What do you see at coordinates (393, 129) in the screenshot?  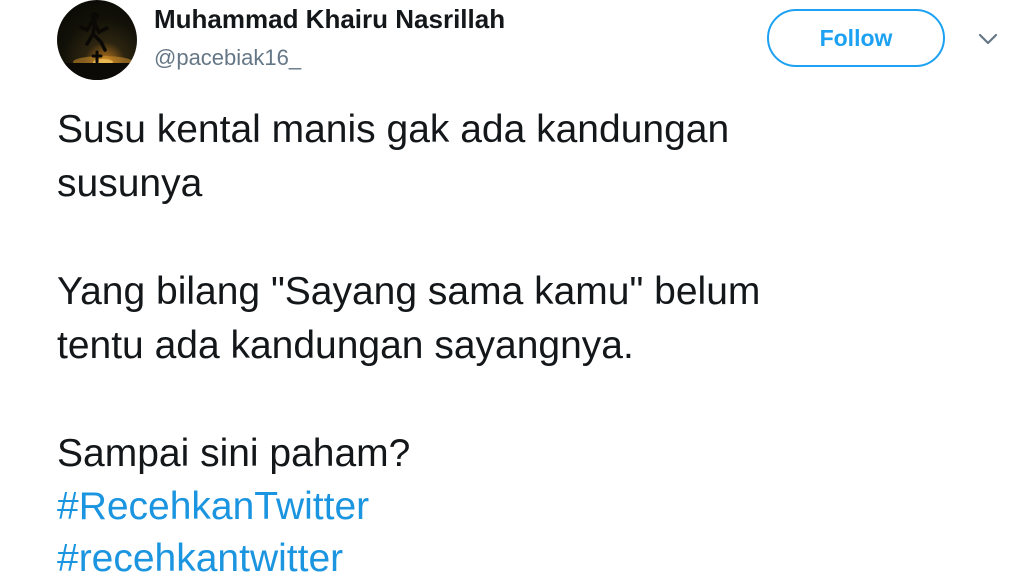 I see `tweet-text-line: Susu kental manis gak ada kandungan` at bounding box center [393, 129].